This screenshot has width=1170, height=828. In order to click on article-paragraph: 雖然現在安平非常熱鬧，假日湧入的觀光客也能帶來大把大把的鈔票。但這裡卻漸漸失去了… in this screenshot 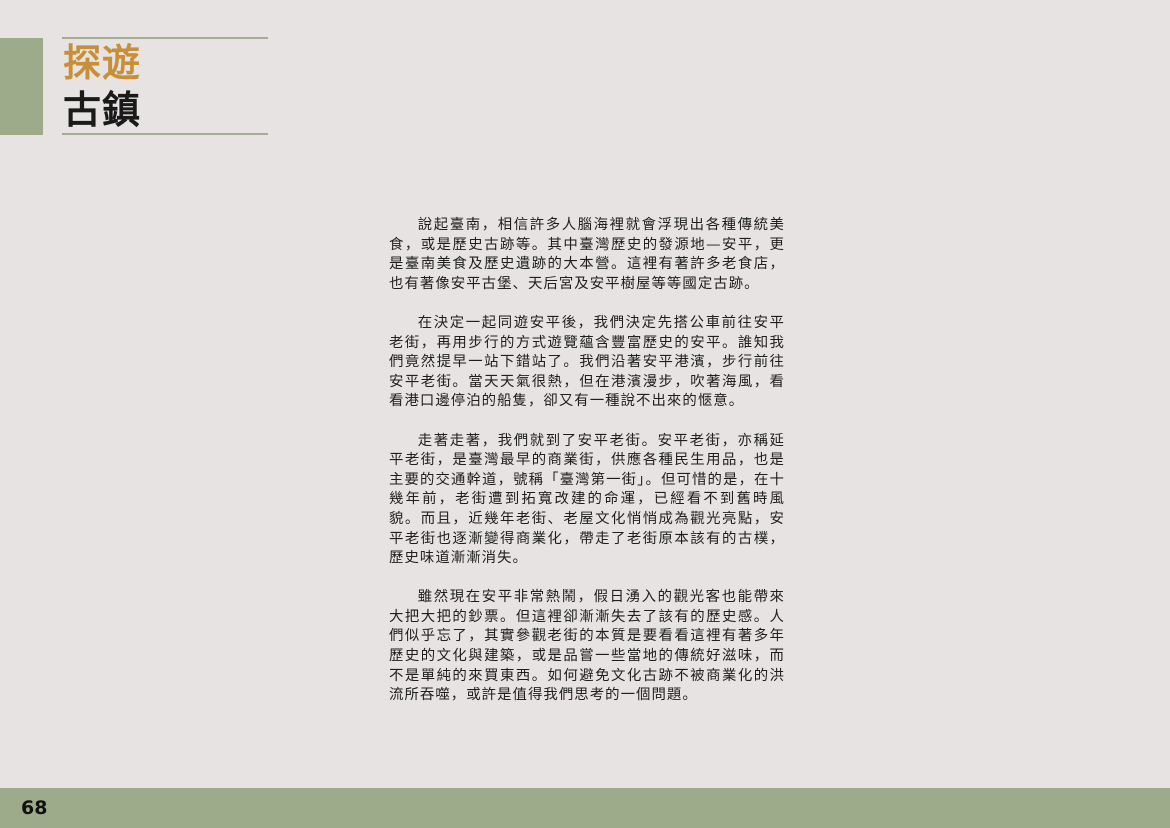, I will do `click(587, 646)`.